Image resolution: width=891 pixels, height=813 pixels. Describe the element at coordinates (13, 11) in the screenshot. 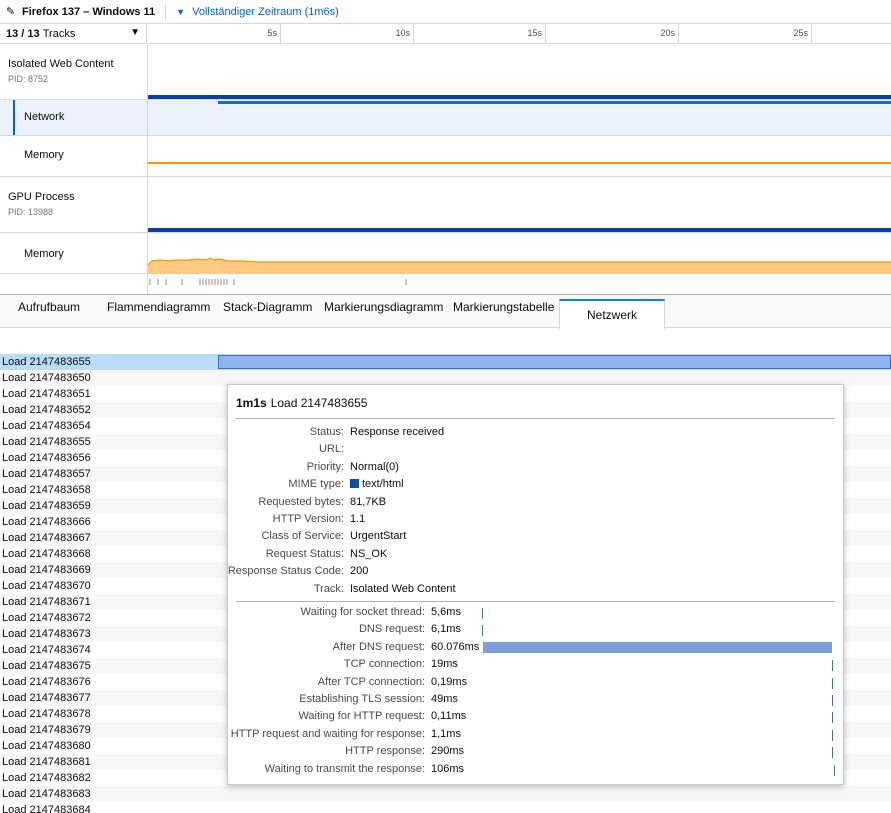

I see `pencil-icon: ✎` at that location.